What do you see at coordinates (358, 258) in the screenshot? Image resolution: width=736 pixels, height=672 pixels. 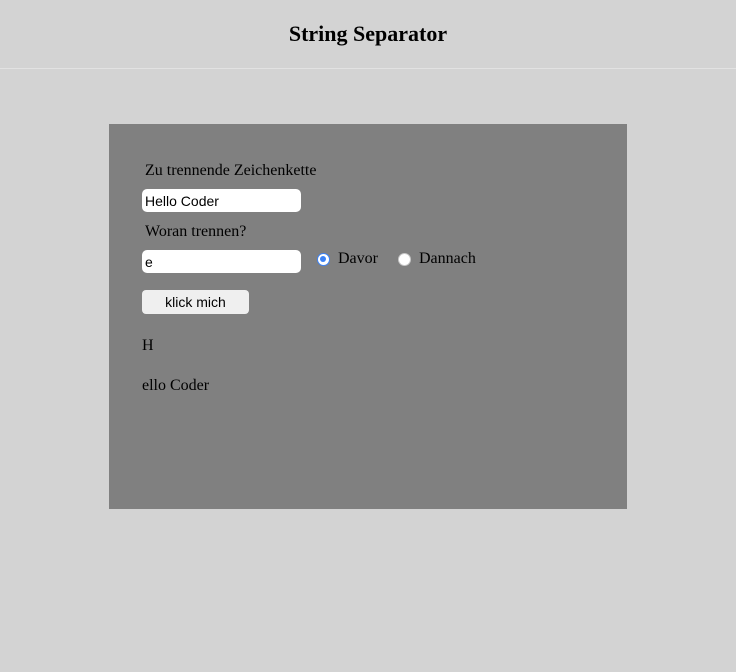 I see `radio-davor-label: Davor` at bounding box center [358, 258].